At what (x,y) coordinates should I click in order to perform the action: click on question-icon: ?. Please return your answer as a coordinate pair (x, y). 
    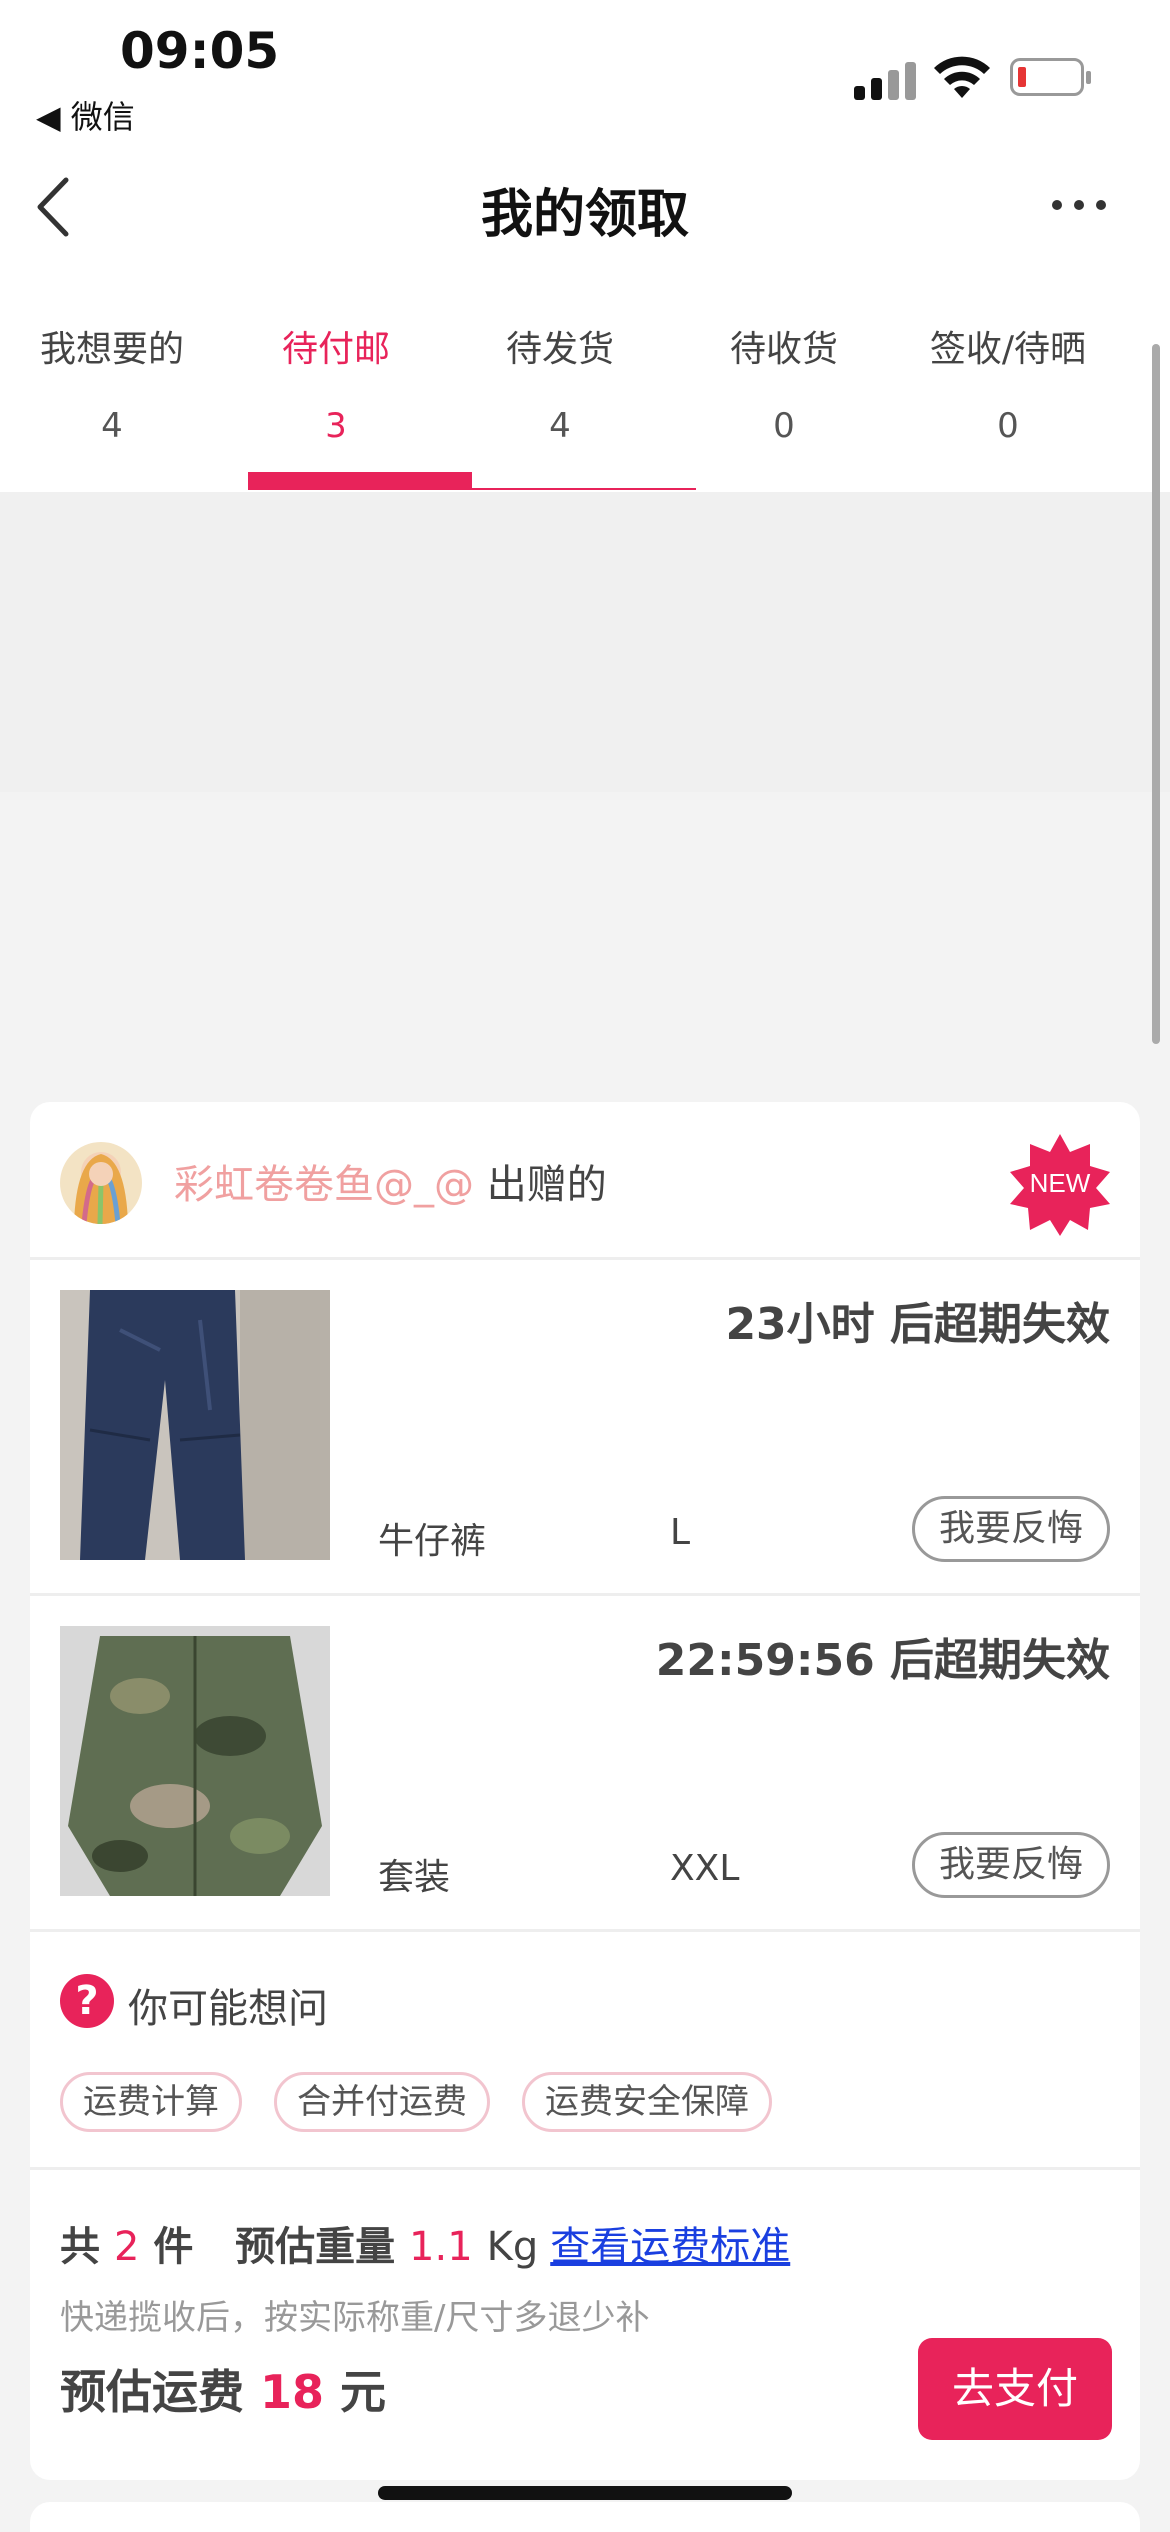
    Looking at the image, I should click on (87, 2001).